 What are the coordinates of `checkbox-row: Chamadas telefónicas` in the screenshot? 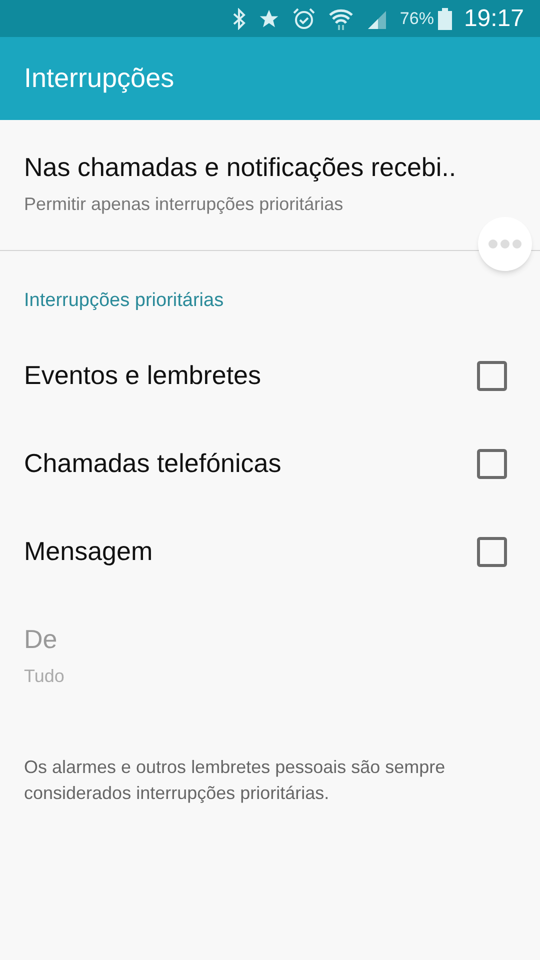 It's located at (270, 464).